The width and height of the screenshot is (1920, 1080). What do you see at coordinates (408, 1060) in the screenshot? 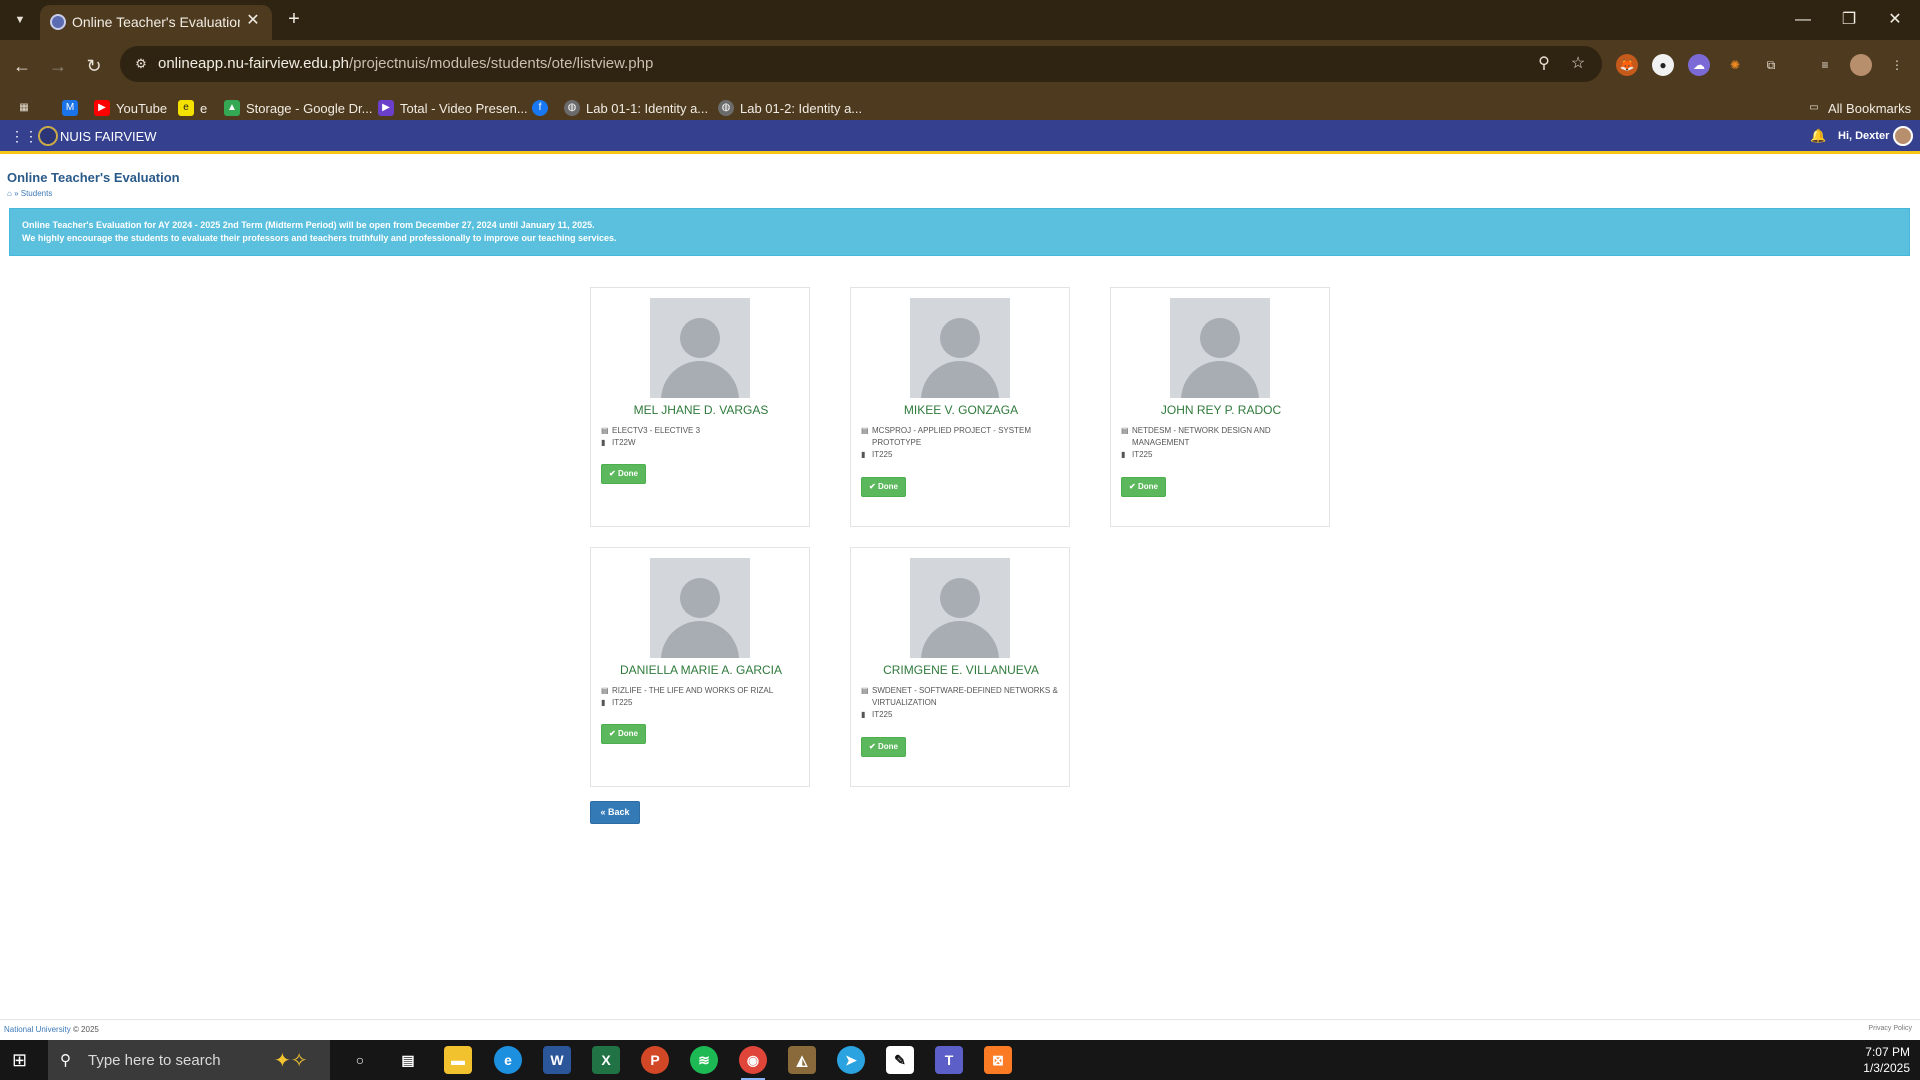
I see `task-view-icon: ▤` at bounding box center [408, 1060].